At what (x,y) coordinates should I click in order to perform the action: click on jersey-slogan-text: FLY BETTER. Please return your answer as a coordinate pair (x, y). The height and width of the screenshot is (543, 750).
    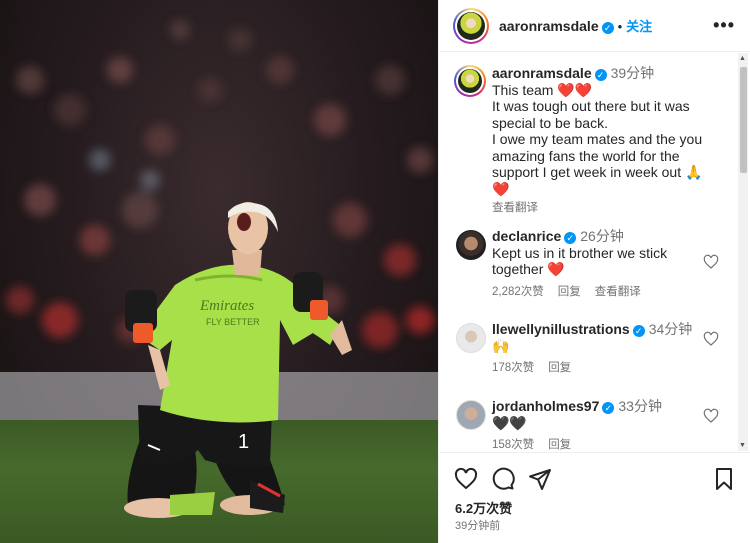
    Looking at the image, I should click on (233, 322).